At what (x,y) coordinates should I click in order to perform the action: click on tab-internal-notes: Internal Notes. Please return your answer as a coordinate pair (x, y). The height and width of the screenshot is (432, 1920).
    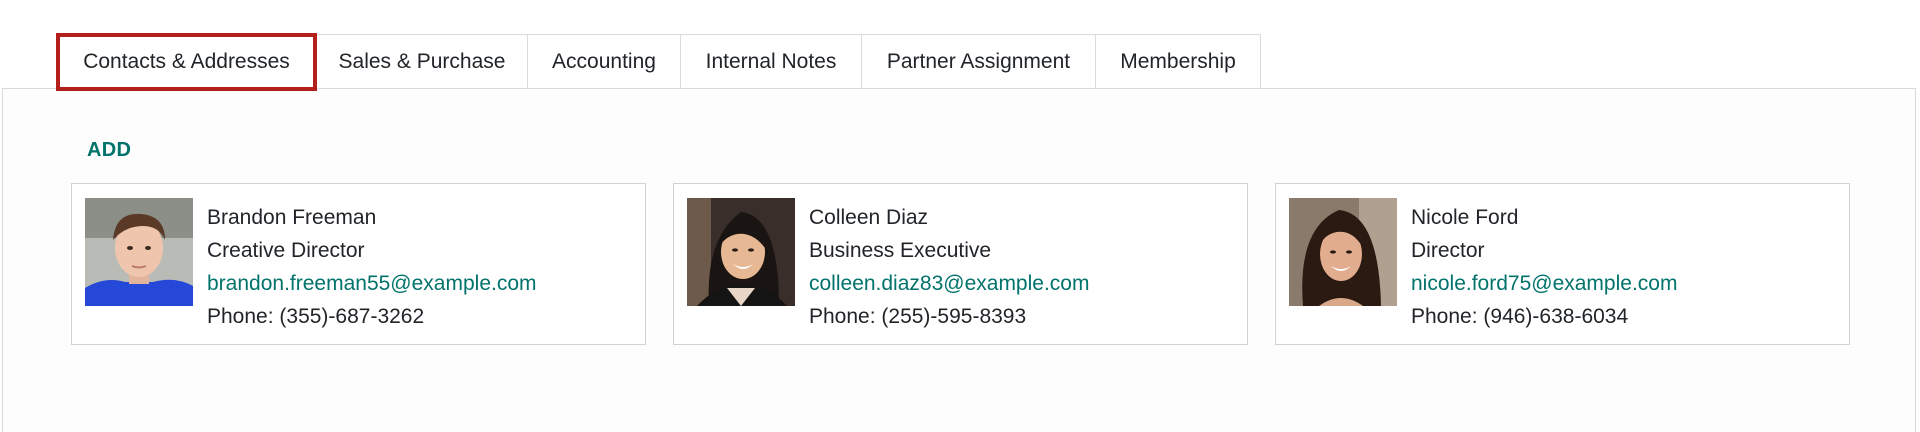
    Looking at the image, I should click on (771, 61).